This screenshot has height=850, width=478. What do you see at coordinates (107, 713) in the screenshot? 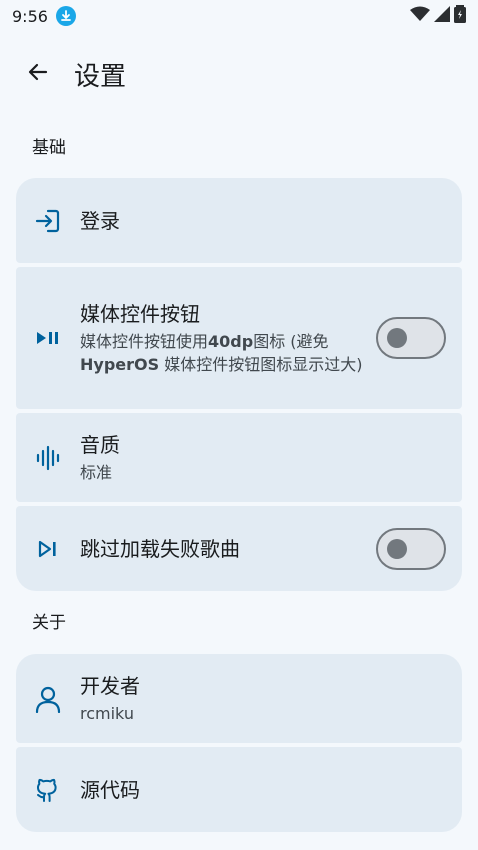
I see `developer-value: rcmiku` at bounding box center [107, 713].